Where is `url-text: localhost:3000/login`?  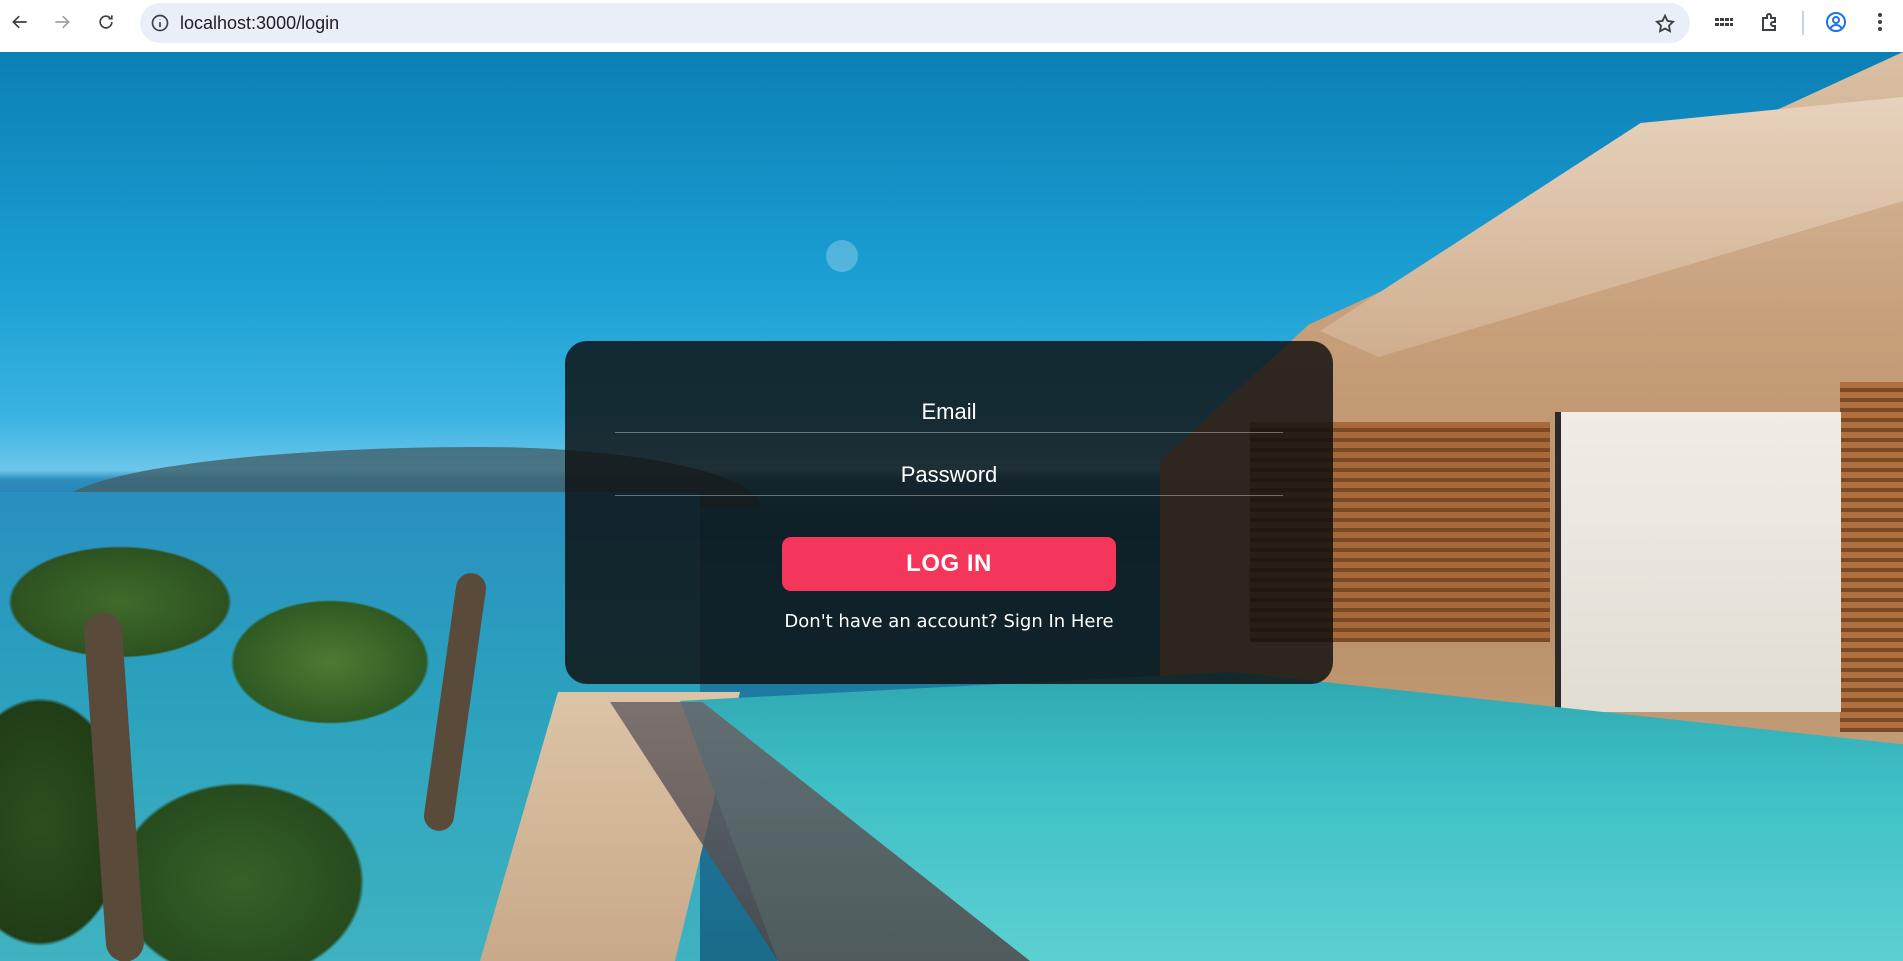
url-text: localhost:3000/login is located at coordinates (259, 23).